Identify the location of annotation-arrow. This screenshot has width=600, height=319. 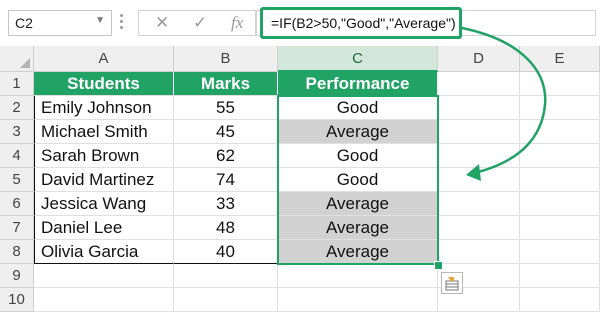
(504, 103).